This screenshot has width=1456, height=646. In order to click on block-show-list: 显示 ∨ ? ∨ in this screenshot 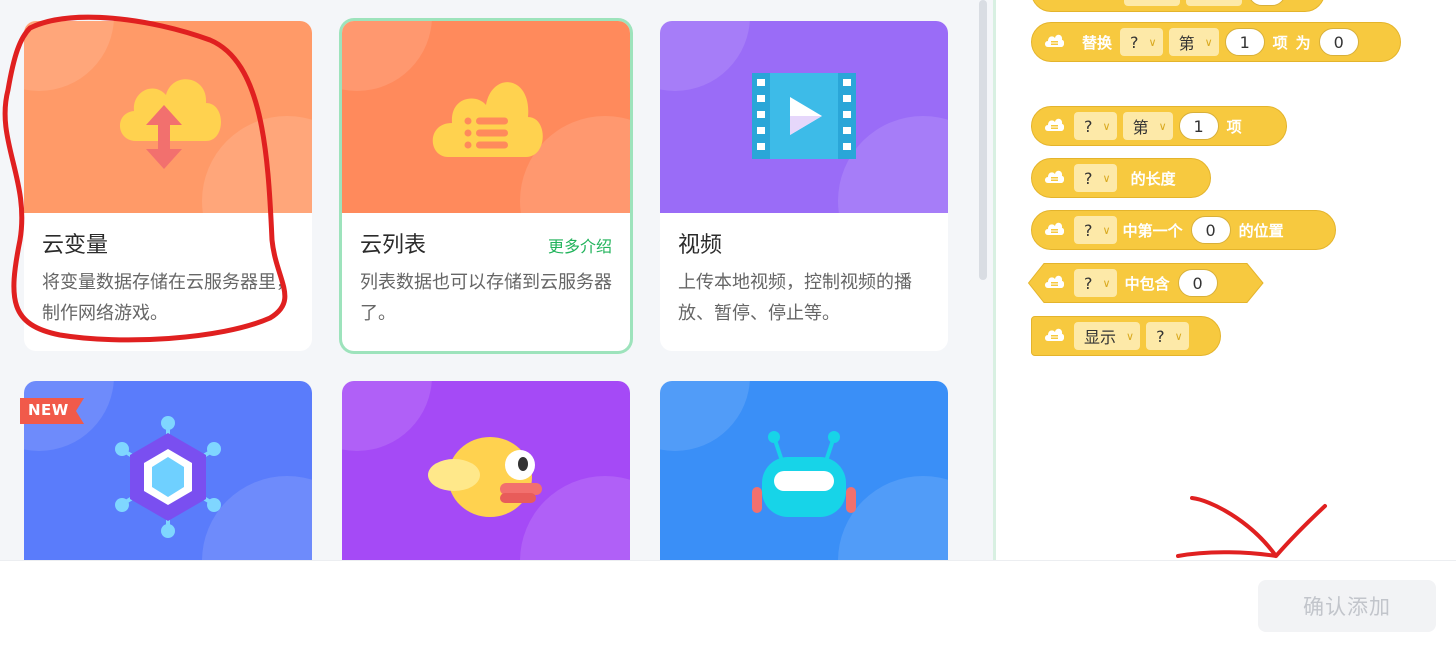, I will do `click(1126, 336)`.